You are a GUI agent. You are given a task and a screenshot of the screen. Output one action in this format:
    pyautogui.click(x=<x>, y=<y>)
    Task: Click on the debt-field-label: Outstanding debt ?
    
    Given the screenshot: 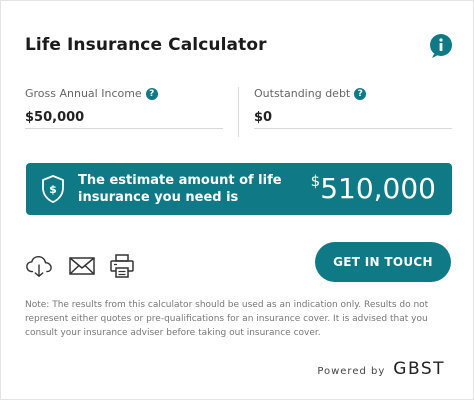 What is the action you would take?
    pyautogui.click(x=310, y=93)
    